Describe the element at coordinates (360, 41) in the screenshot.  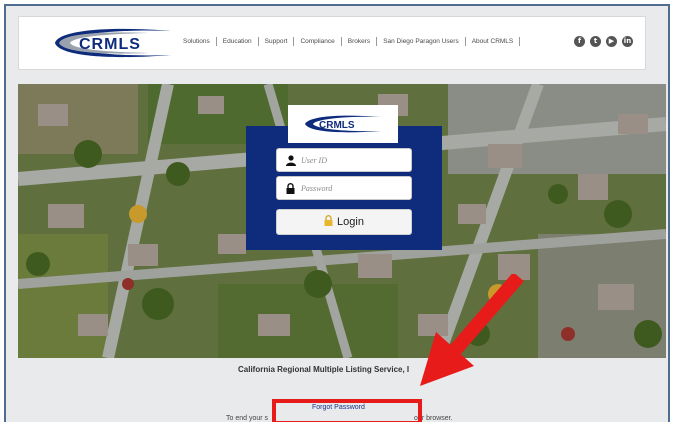
I see `nav-brokers: Brokers` at that location.